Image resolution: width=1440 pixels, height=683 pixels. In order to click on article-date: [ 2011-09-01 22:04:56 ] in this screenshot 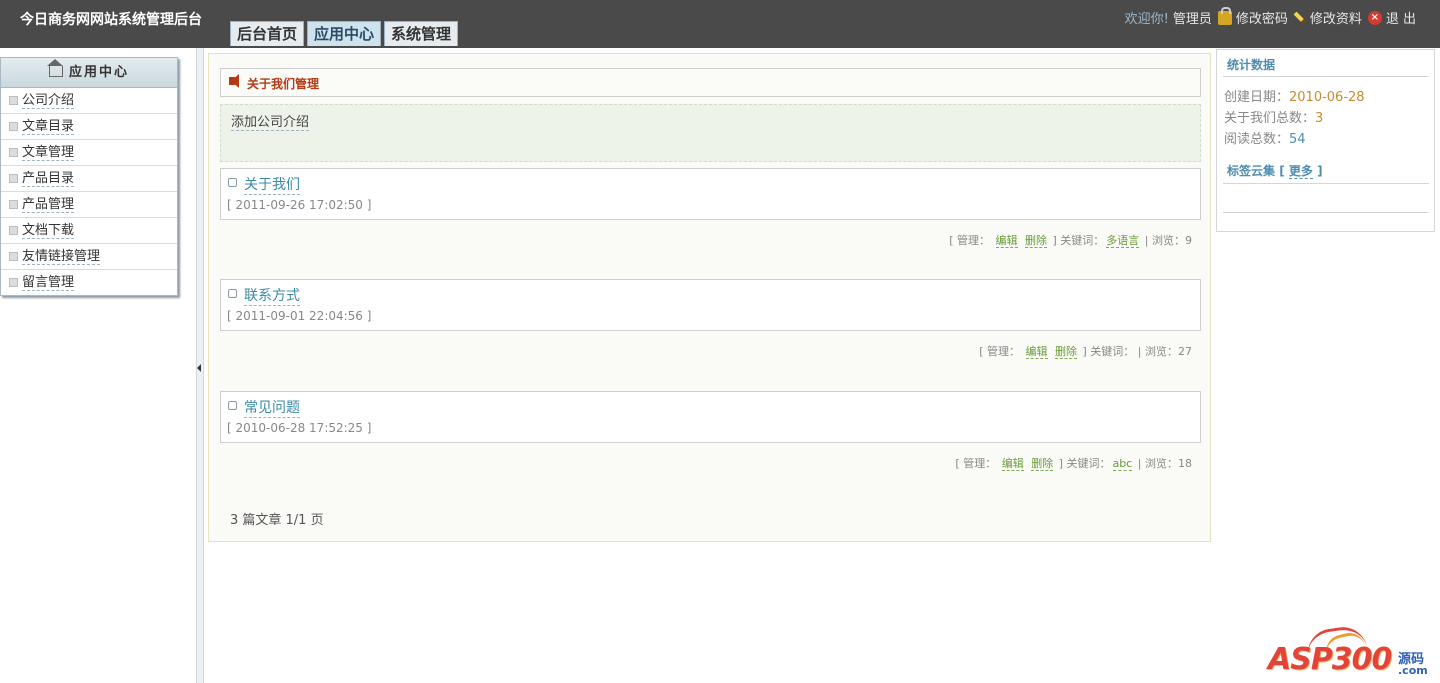, I will do `click(299, 316)`.